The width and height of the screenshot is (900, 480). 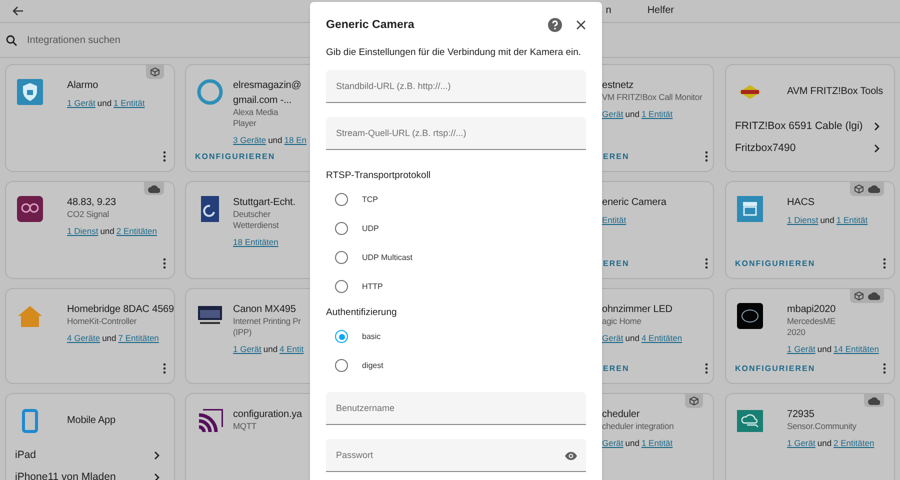 What do you see at coordinates (267, 321) in the screenshot?
I see `integration-subtitle: Internet Printing Pr` at bounding box center [267, 321].